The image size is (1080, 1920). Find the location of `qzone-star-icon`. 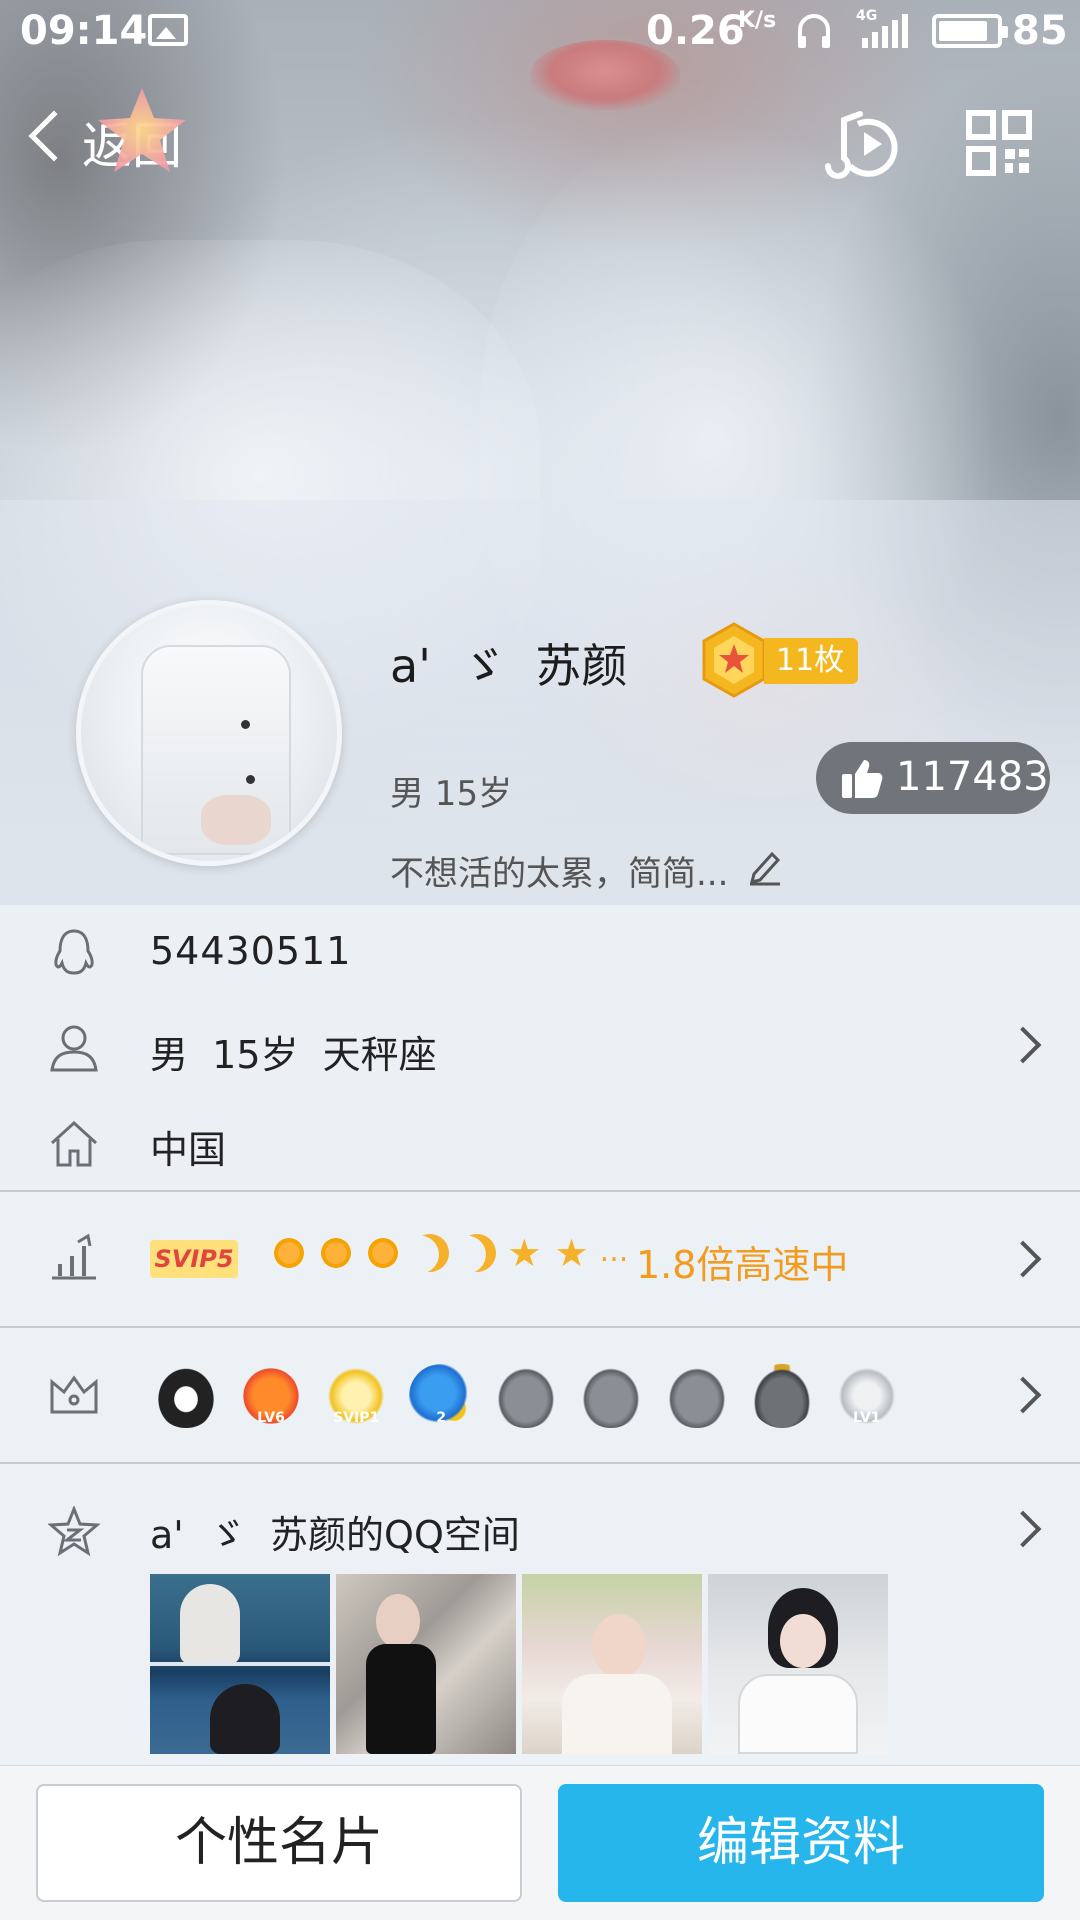

qzone-star-icon is located at coordinates (74, 1531).